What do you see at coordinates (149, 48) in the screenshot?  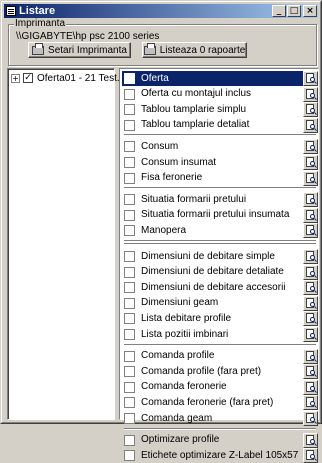 I see `printer-icon` at bounding box center [149, 48].